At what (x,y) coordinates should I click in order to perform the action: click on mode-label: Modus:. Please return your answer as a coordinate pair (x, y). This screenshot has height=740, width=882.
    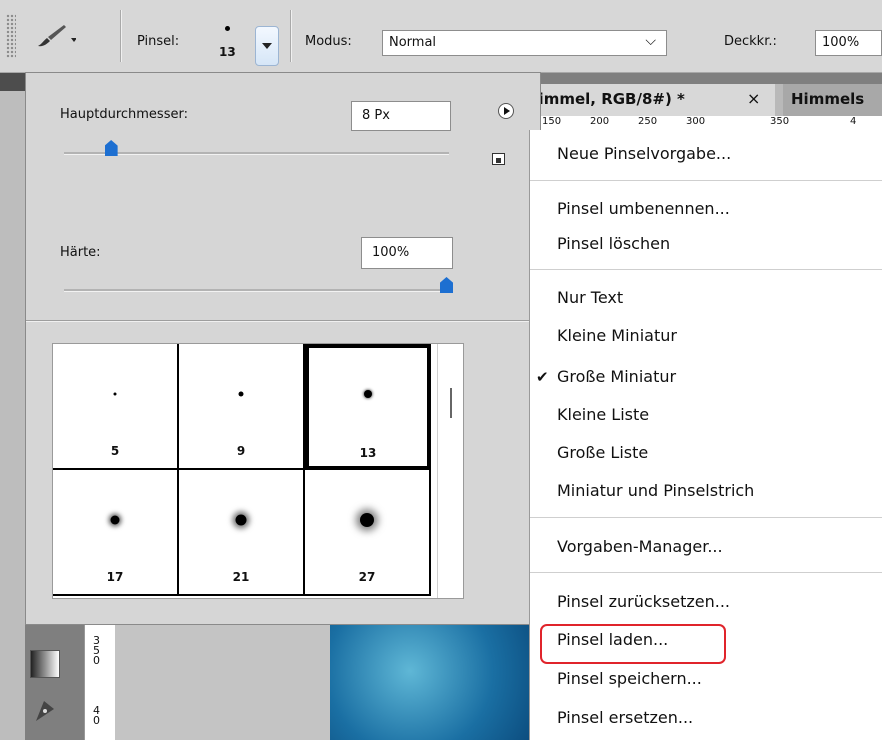
    Looking at the image, I should click on (328, 41).